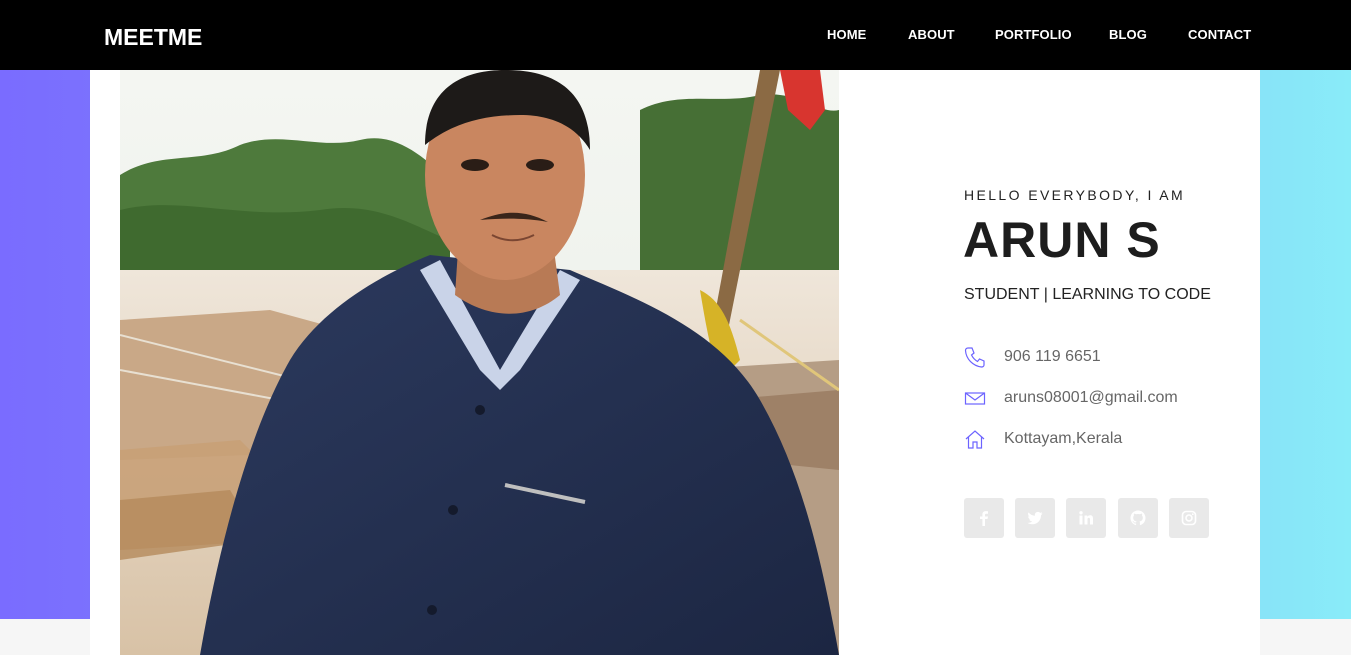 This screenshot has height=655, width=1351. Describe the element at coordinates (1075, 195) in the screenshot. I see `greeting-text: HELLO EVERYBODY, I AM` at that location.